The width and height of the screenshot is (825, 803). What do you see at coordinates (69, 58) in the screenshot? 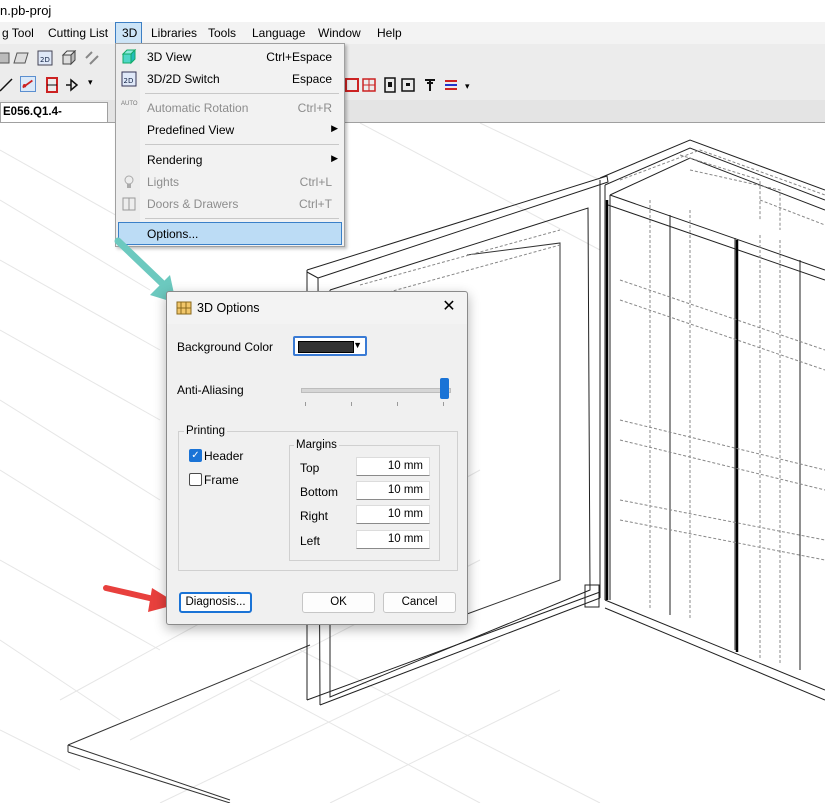
I see `box-icon` at bounding box center [69, 58].